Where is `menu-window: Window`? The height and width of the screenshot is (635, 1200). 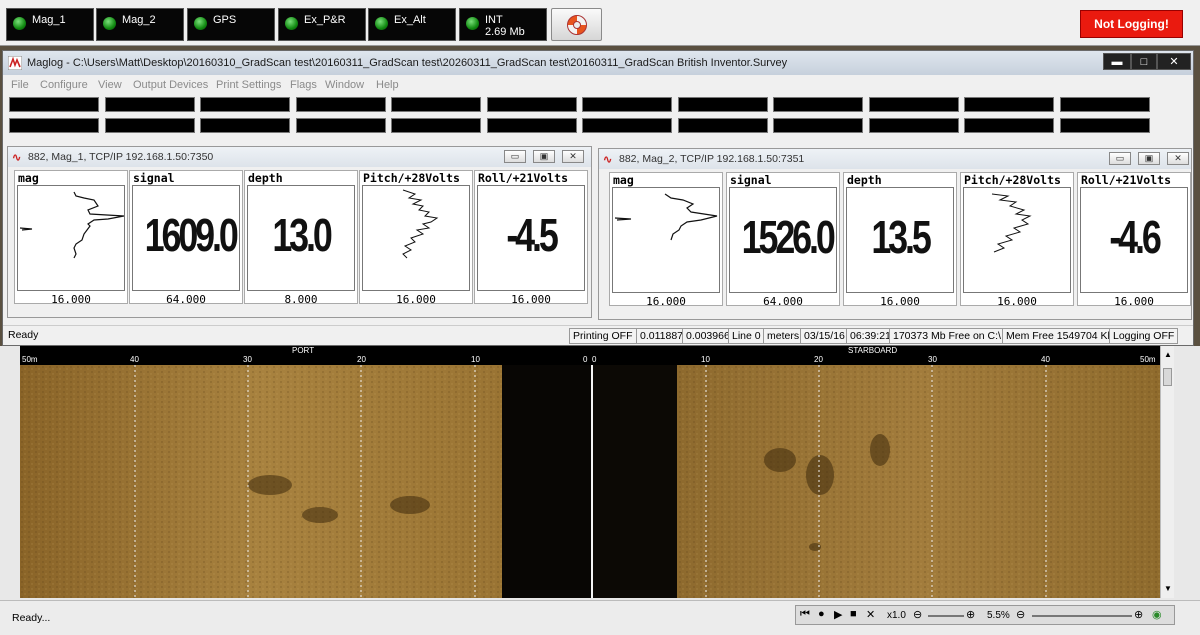 menu-window: Window is located at coordinates (344, 85).